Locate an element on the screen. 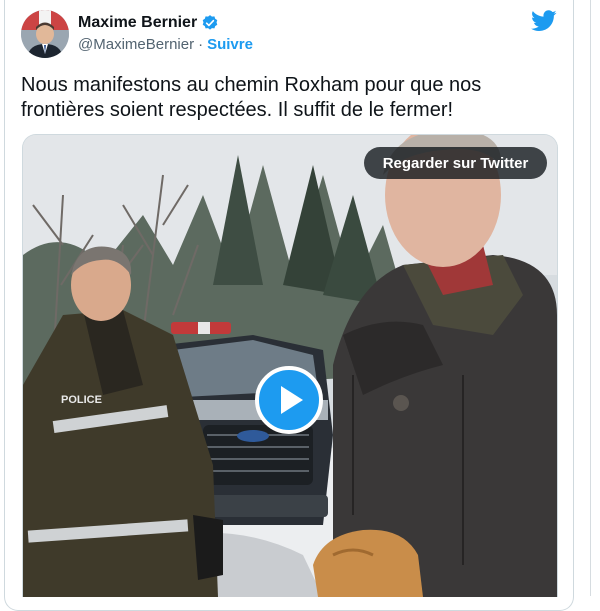 This screenshot has height=611, width=600. author-handle-row: @MaximeBernier · Suivre is located at coordinates (165, 44).